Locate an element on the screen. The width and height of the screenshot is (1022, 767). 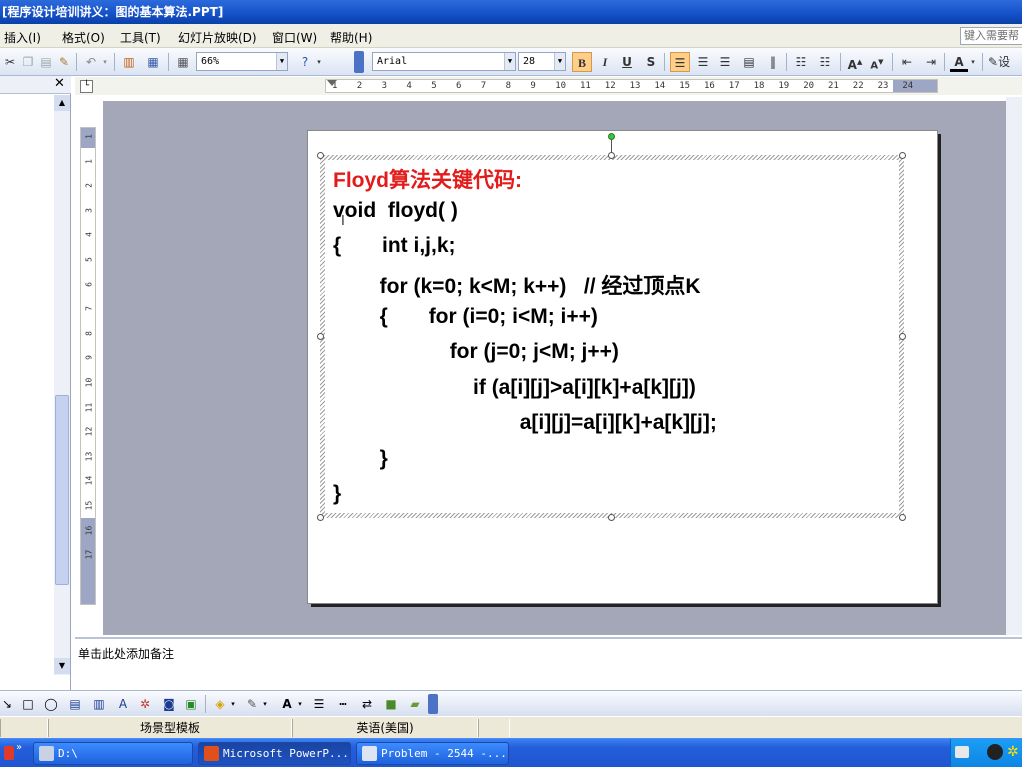
undo-dropdown-icon: ▾ is located at coordinates (105, 62).